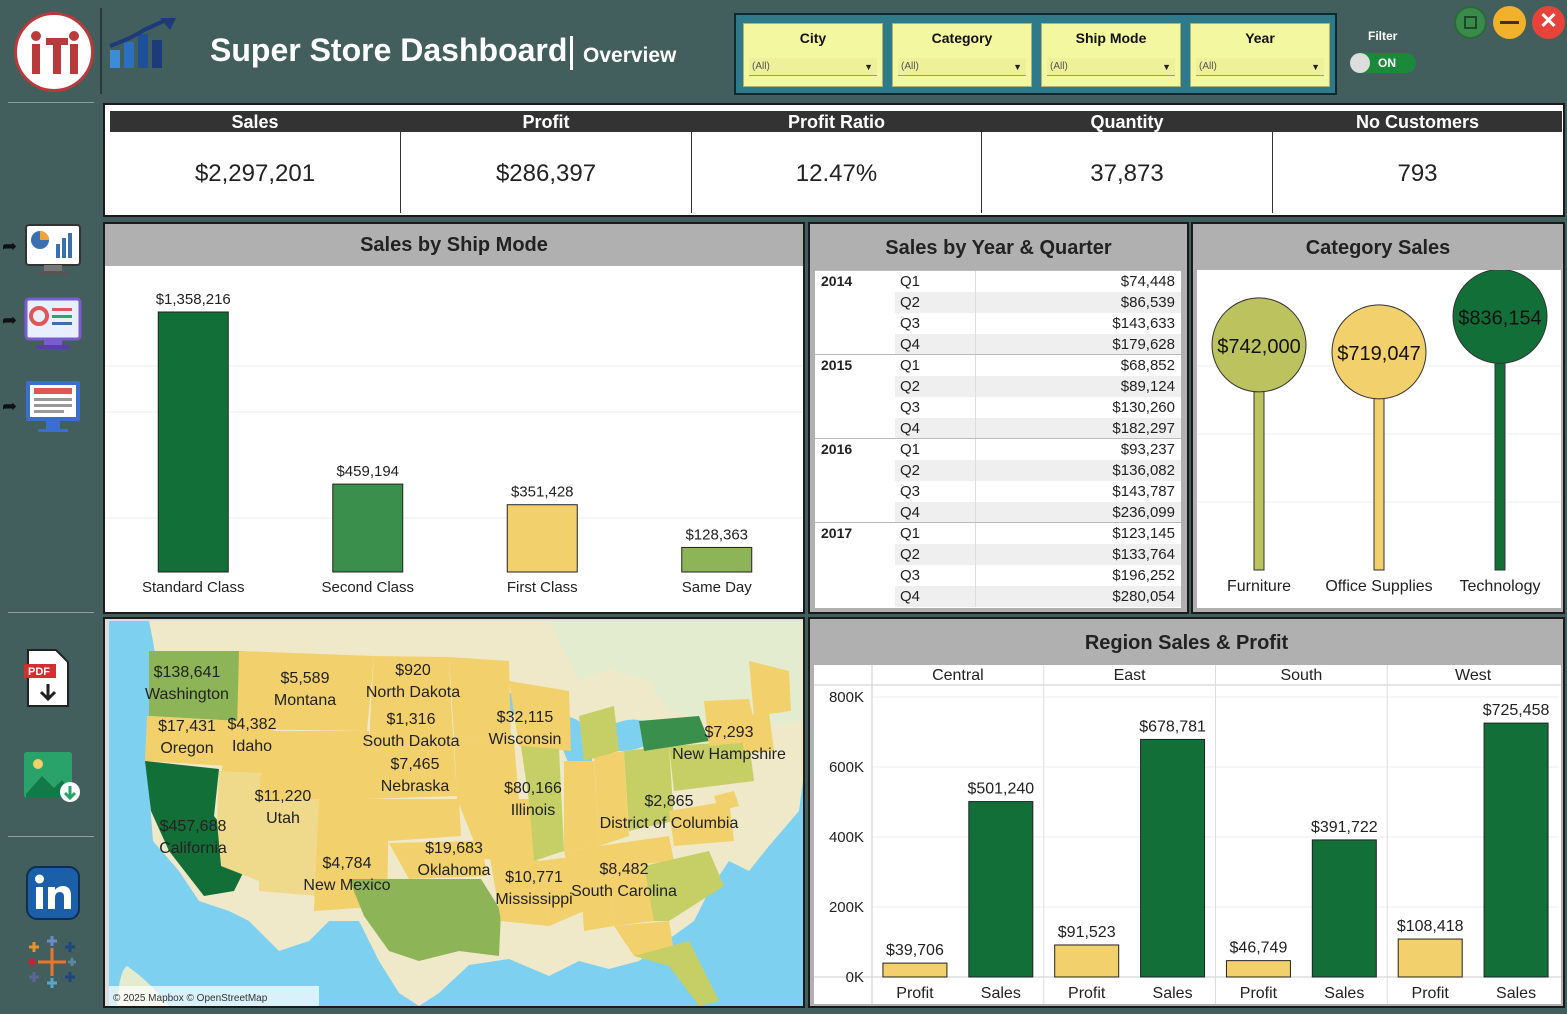 Image resolution: width=1567 pixels, height=1014 pixels. I want to click on table-row: Q3 $196,252, so click(998, 575).